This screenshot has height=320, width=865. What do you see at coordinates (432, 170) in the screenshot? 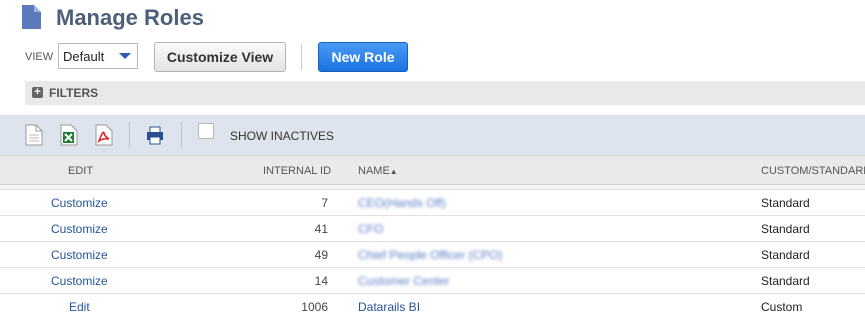
I see `table-header: EDIT INTERNAL ID NAME▲ CUSTOM/STANDARD` at bounding box center [432, 170].